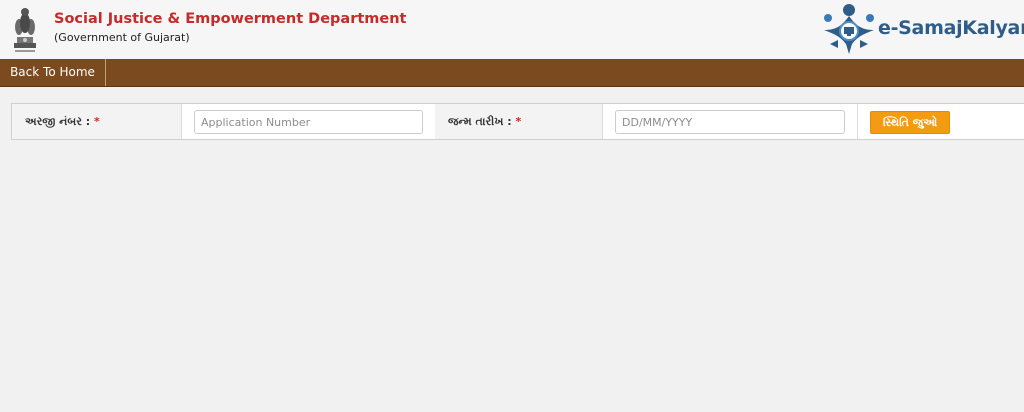 The height and width of the screenshot is (412, 1024). What do you see at coordinates (53, 72) in the screenshot?
I see `back-to-home-link: Back To Home` at bounding box center [53, 72].